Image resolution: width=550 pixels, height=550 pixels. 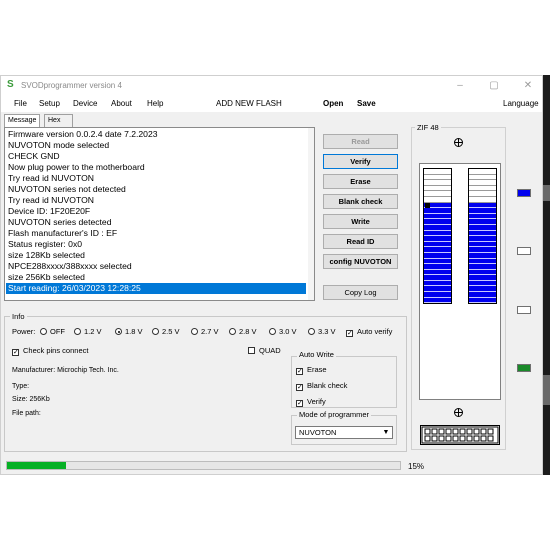 I want to click on menu-add-new-flash: ADD NEW FLASH, so click(x=249, y=103).